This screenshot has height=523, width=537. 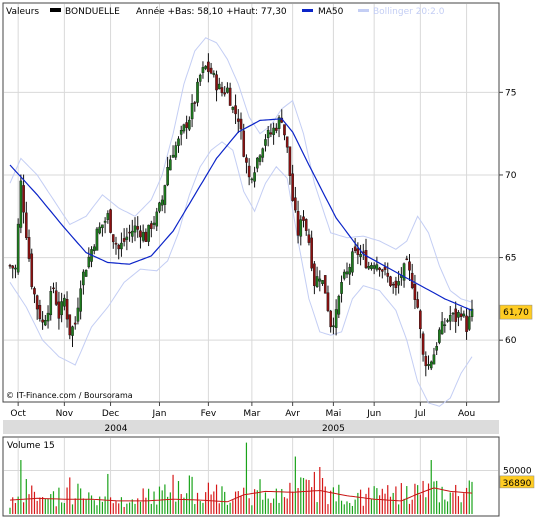 I want to click on price-tick-label: 60, so click(x=511, y=341).